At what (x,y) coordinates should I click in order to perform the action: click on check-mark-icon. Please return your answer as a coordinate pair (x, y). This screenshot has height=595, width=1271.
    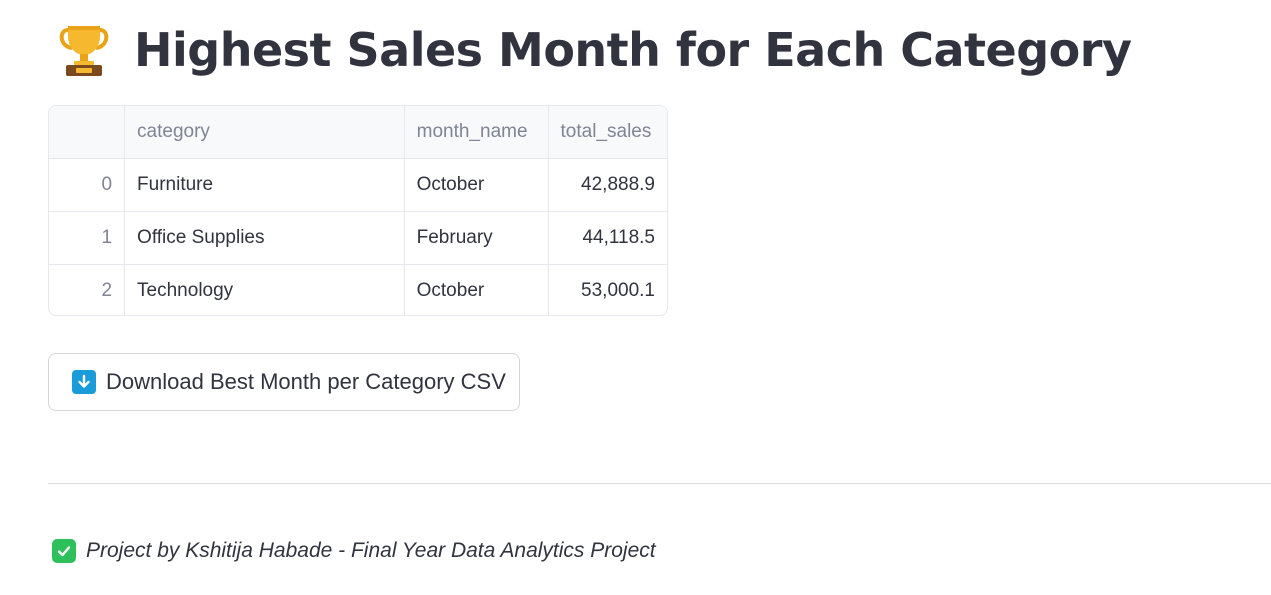
    Looking at the image, I should click on (64, 551).